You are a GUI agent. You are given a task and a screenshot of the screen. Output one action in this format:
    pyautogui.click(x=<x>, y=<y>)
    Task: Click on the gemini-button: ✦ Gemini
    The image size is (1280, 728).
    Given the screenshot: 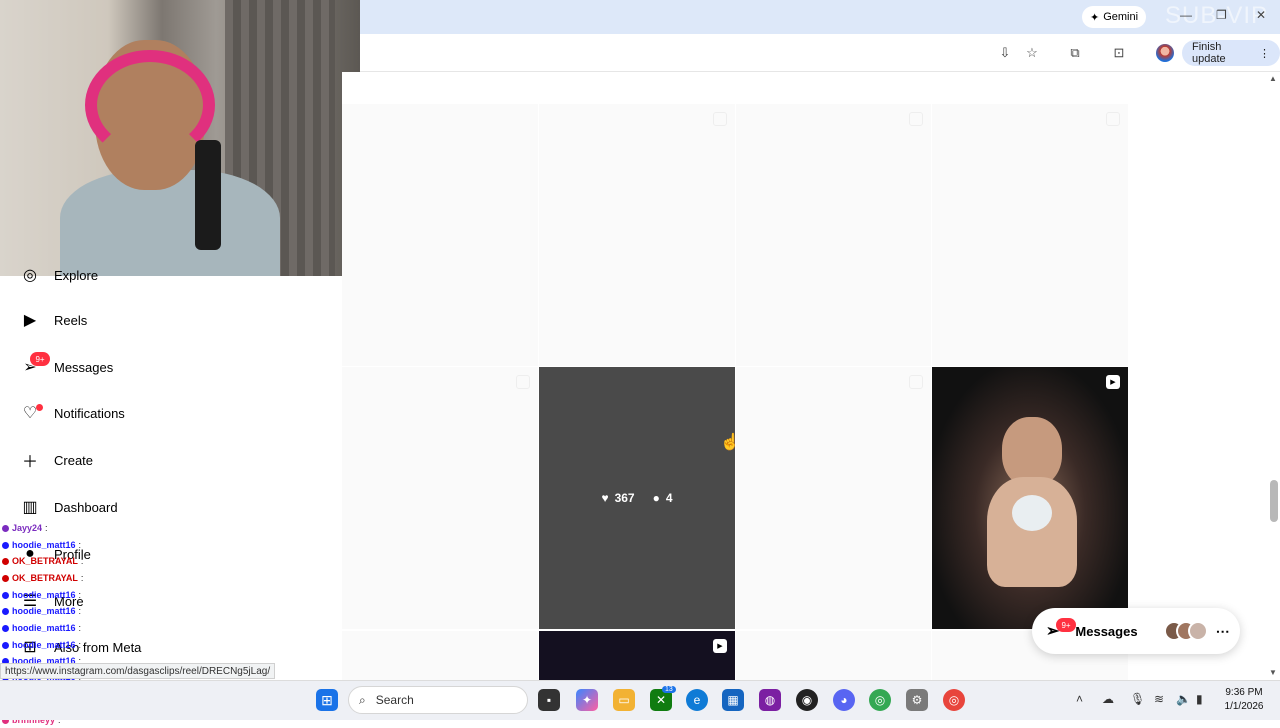 What is the action you would take?
    pyautogui.click(x=1114, y=17)
    